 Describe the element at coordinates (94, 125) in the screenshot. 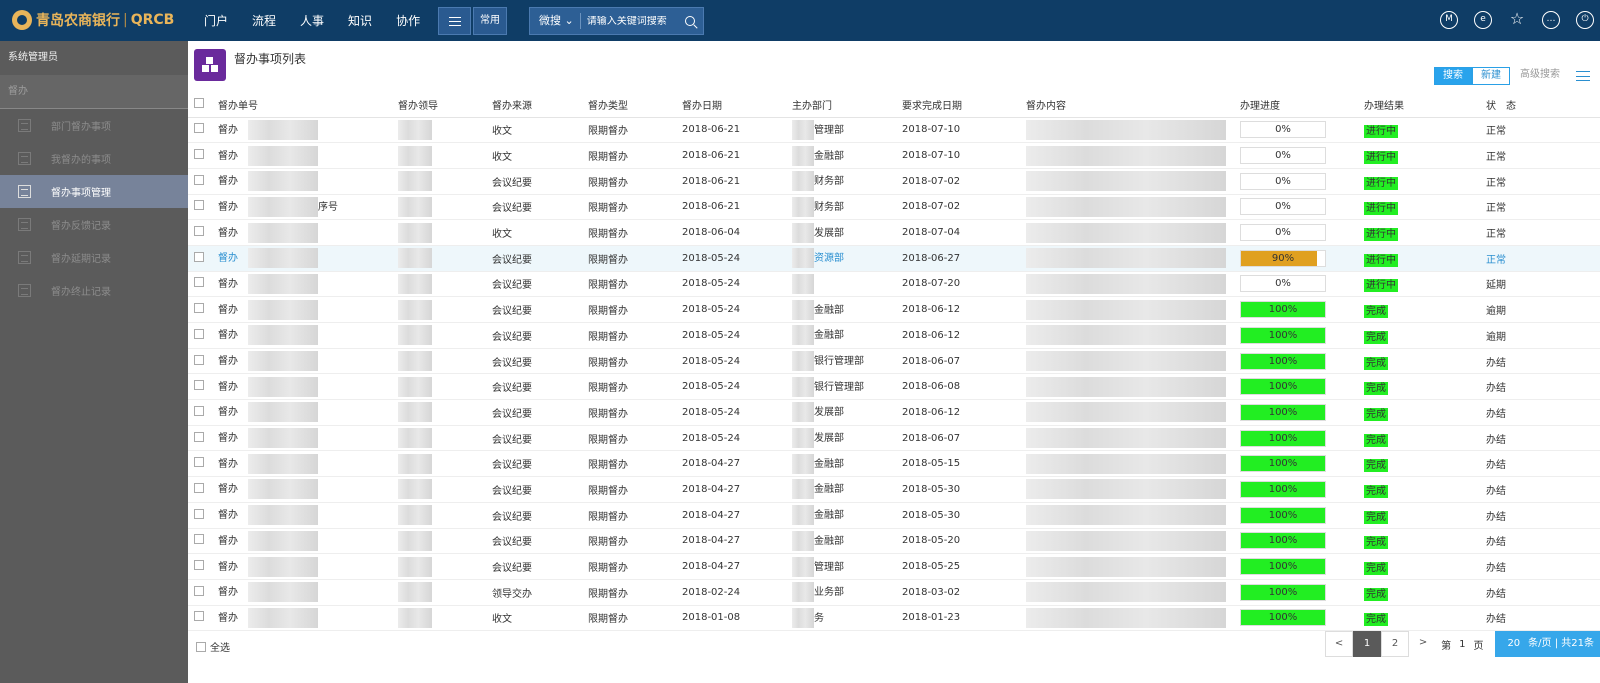

I see `sidebar-item-0: 部门督办事项` at that location.